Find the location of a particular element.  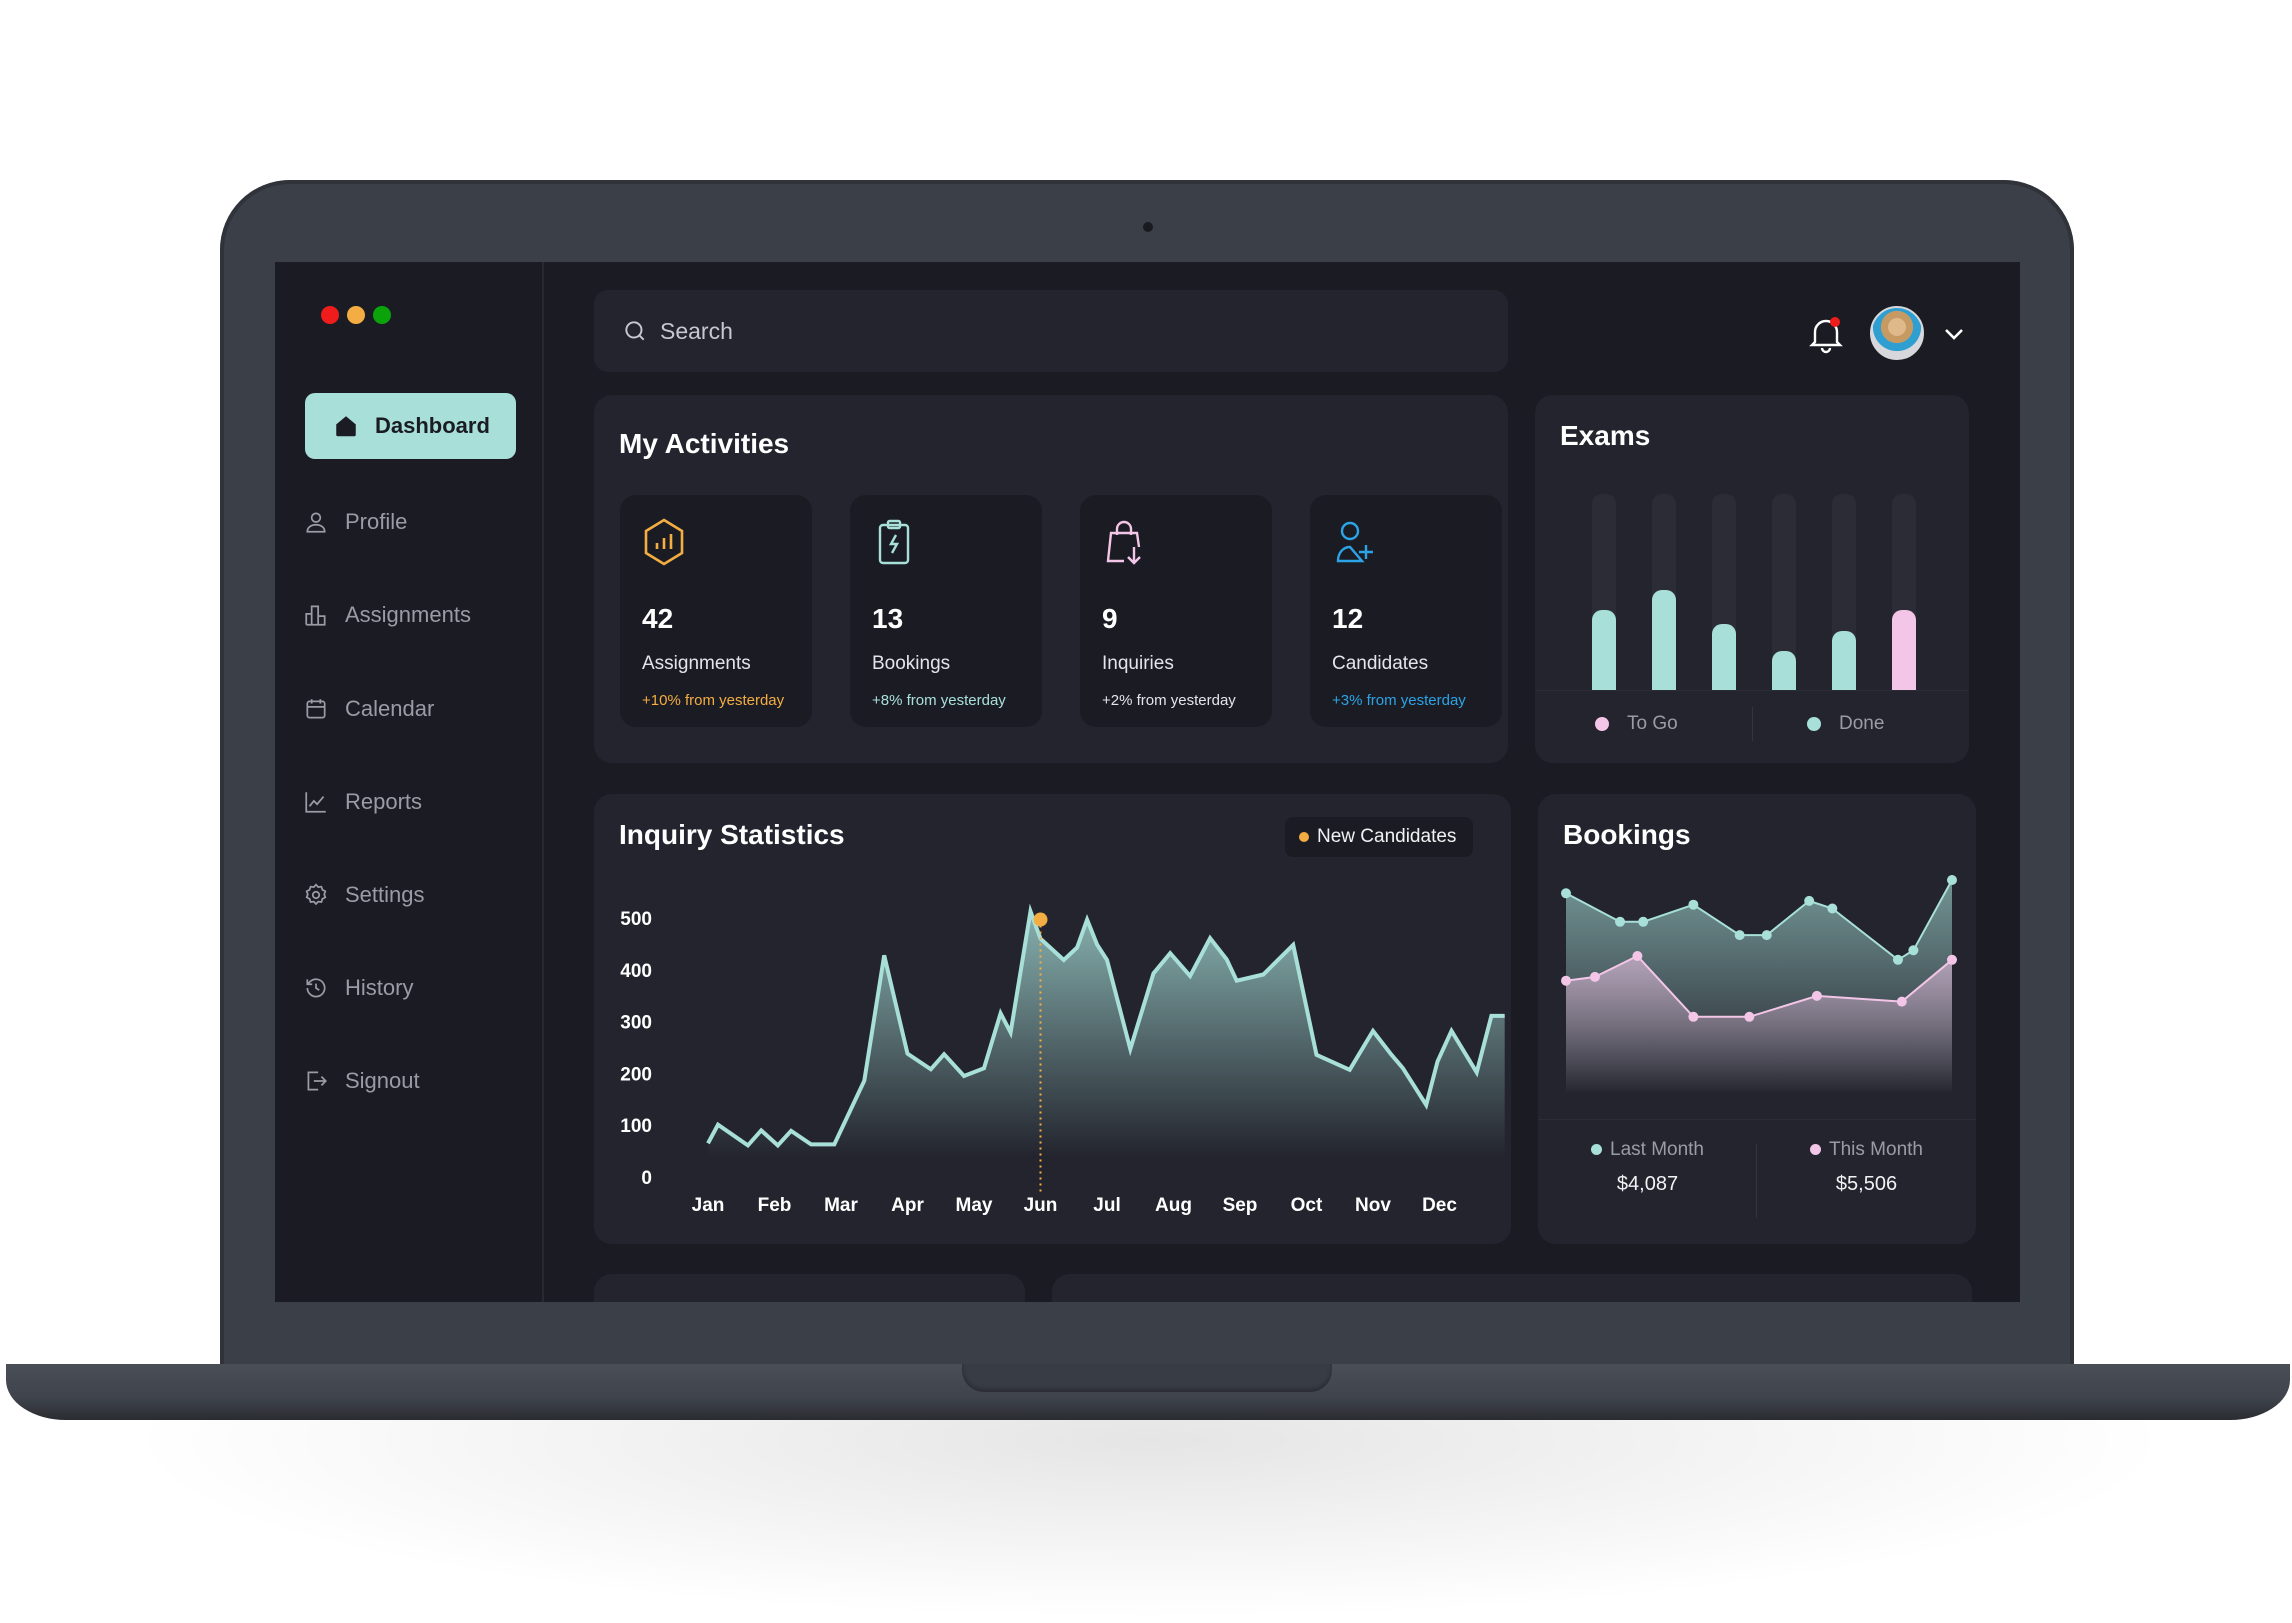

chart-baseline is located at coordinates (1752, 690).